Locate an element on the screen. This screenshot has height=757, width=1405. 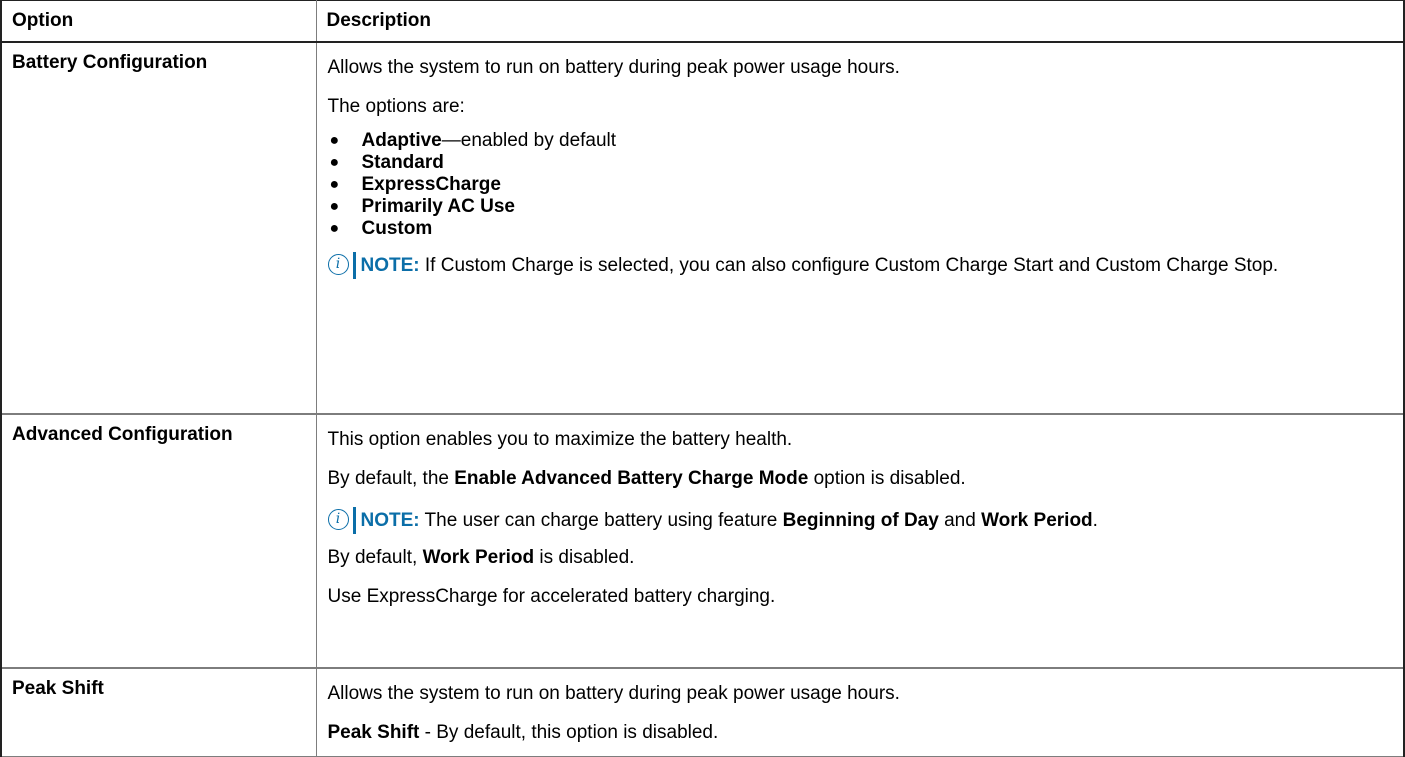
list-item: ● Primarily AC Use is located at coordinates (422, 206).